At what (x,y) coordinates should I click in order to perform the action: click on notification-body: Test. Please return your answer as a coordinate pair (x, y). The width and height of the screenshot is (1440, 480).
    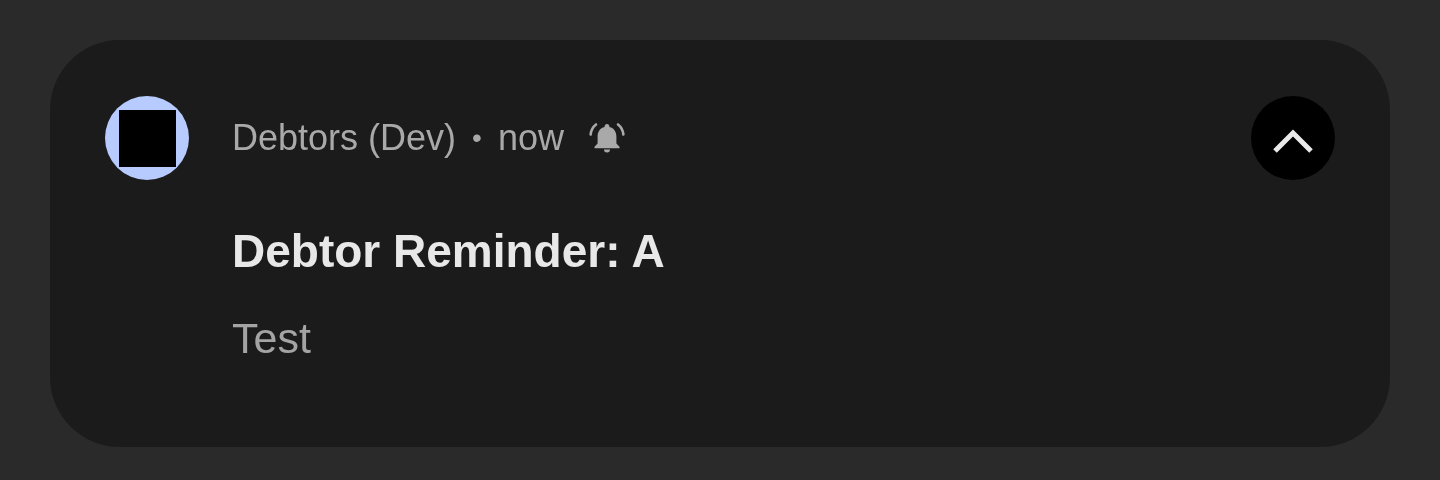
    Looking at the image, I should click on (272, 338).